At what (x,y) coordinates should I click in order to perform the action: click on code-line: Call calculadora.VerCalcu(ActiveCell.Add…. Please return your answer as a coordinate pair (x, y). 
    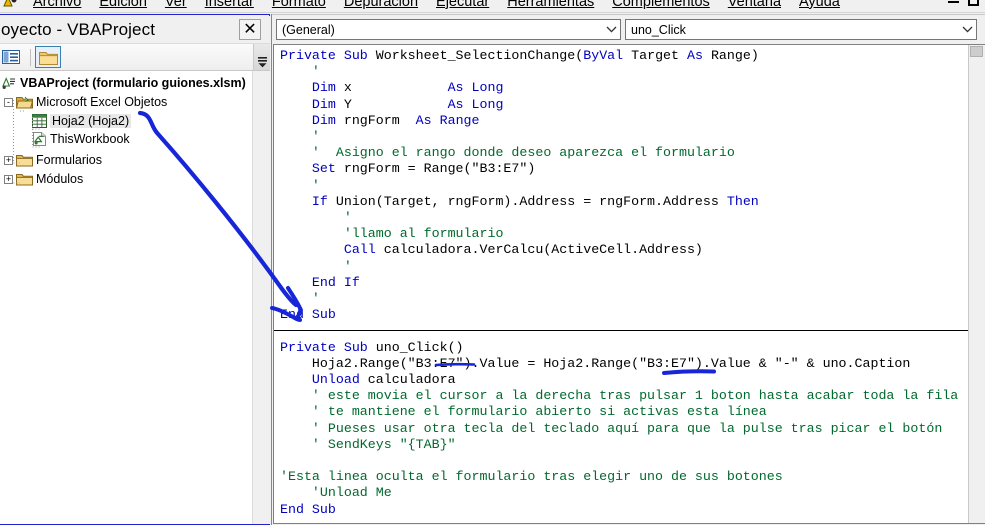
    Looking at the image, I should click on (491, 250).